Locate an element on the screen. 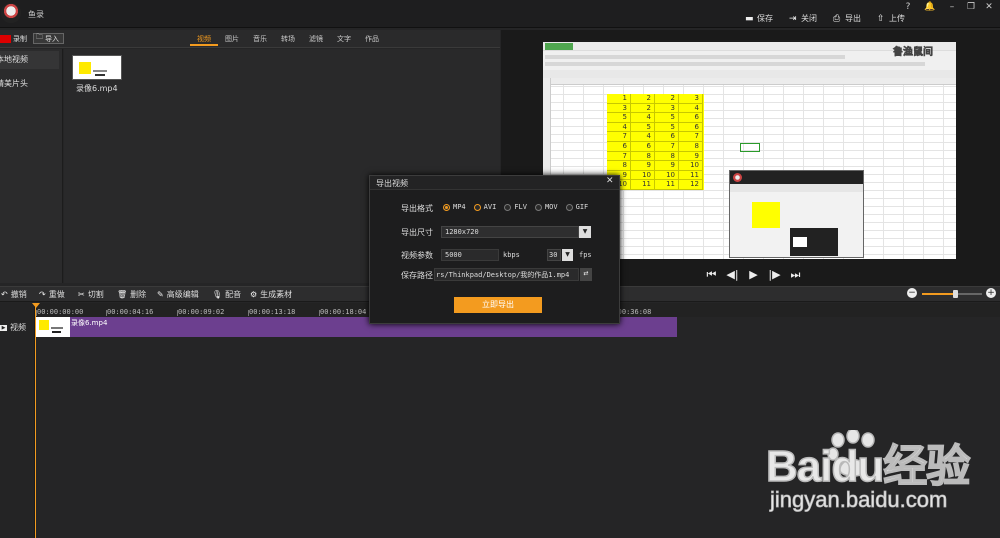  close-project-button: ⇥ 关闭 is located at coordinates (803, 18).